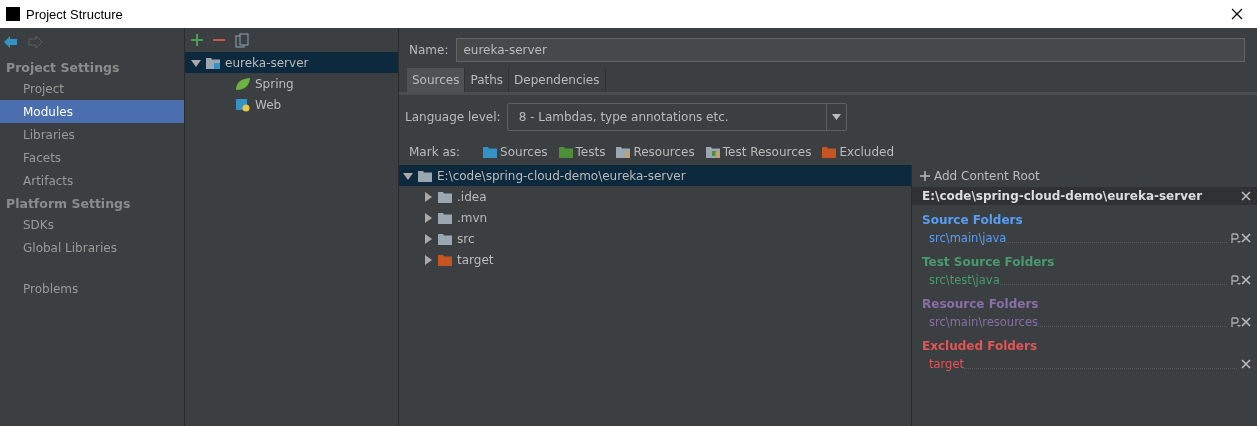 The height and width of the screenshot is (426, 1257). What do you see at coordinates (68, 204) in the screenshot?
I see `section-title: Platform Settings` at bounding box center [68, 204].